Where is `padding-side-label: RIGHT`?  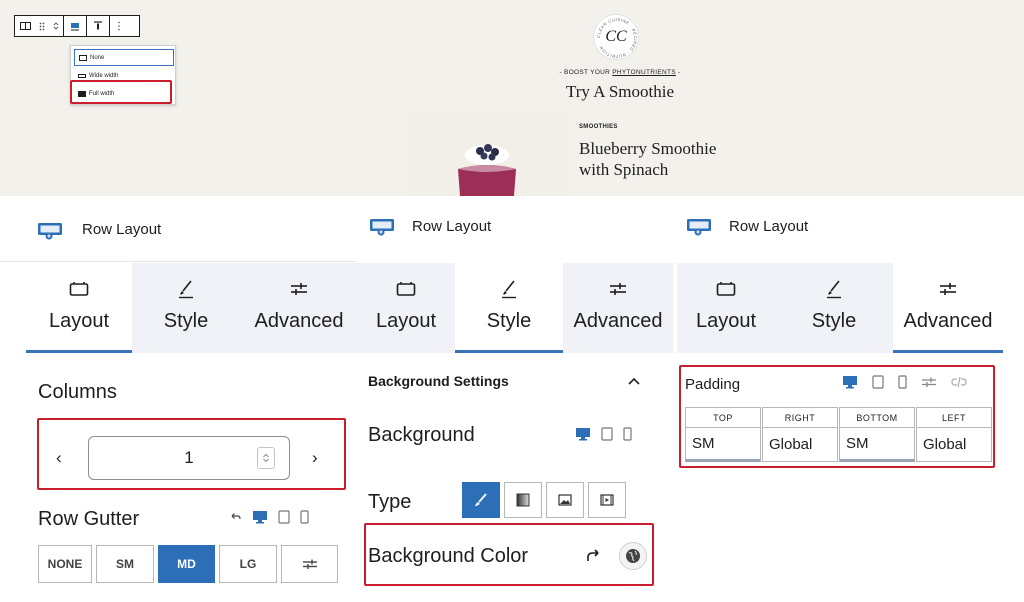 padding-side-label: RIGHT is located at coordinates (800, 417).